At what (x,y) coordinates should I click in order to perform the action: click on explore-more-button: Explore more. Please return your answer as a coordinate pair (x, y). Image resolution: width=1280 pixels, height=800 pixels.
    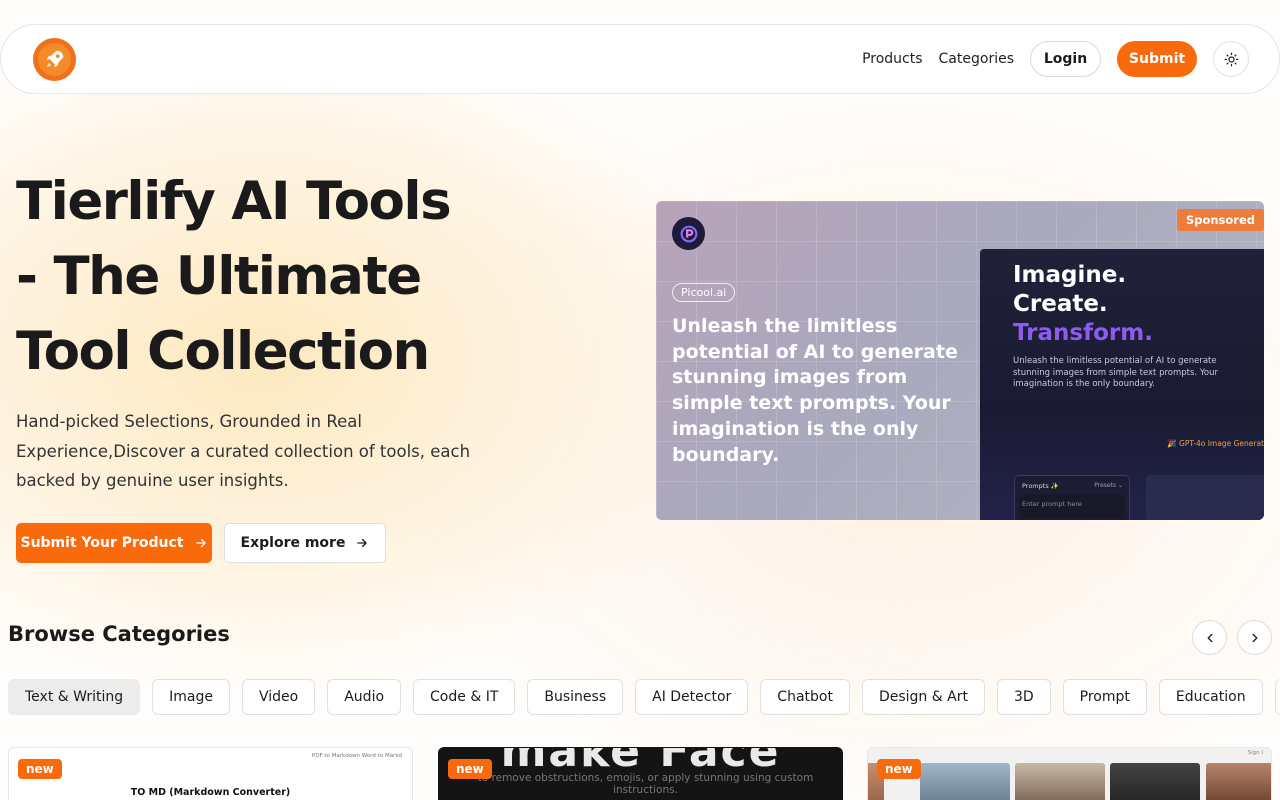
    Looking at the image, I should click on (305, 543).